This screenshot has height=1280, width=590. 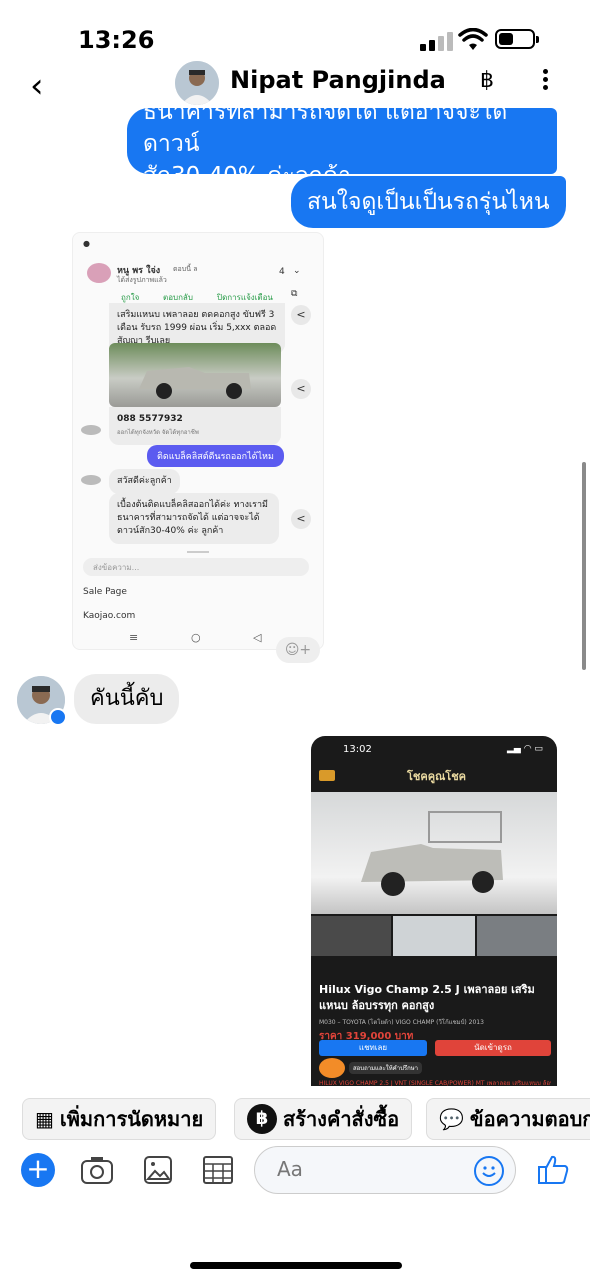 I want to click on sent-note: ได้ส่งรูปภาพแล้ว, so click(x=142, y=280).